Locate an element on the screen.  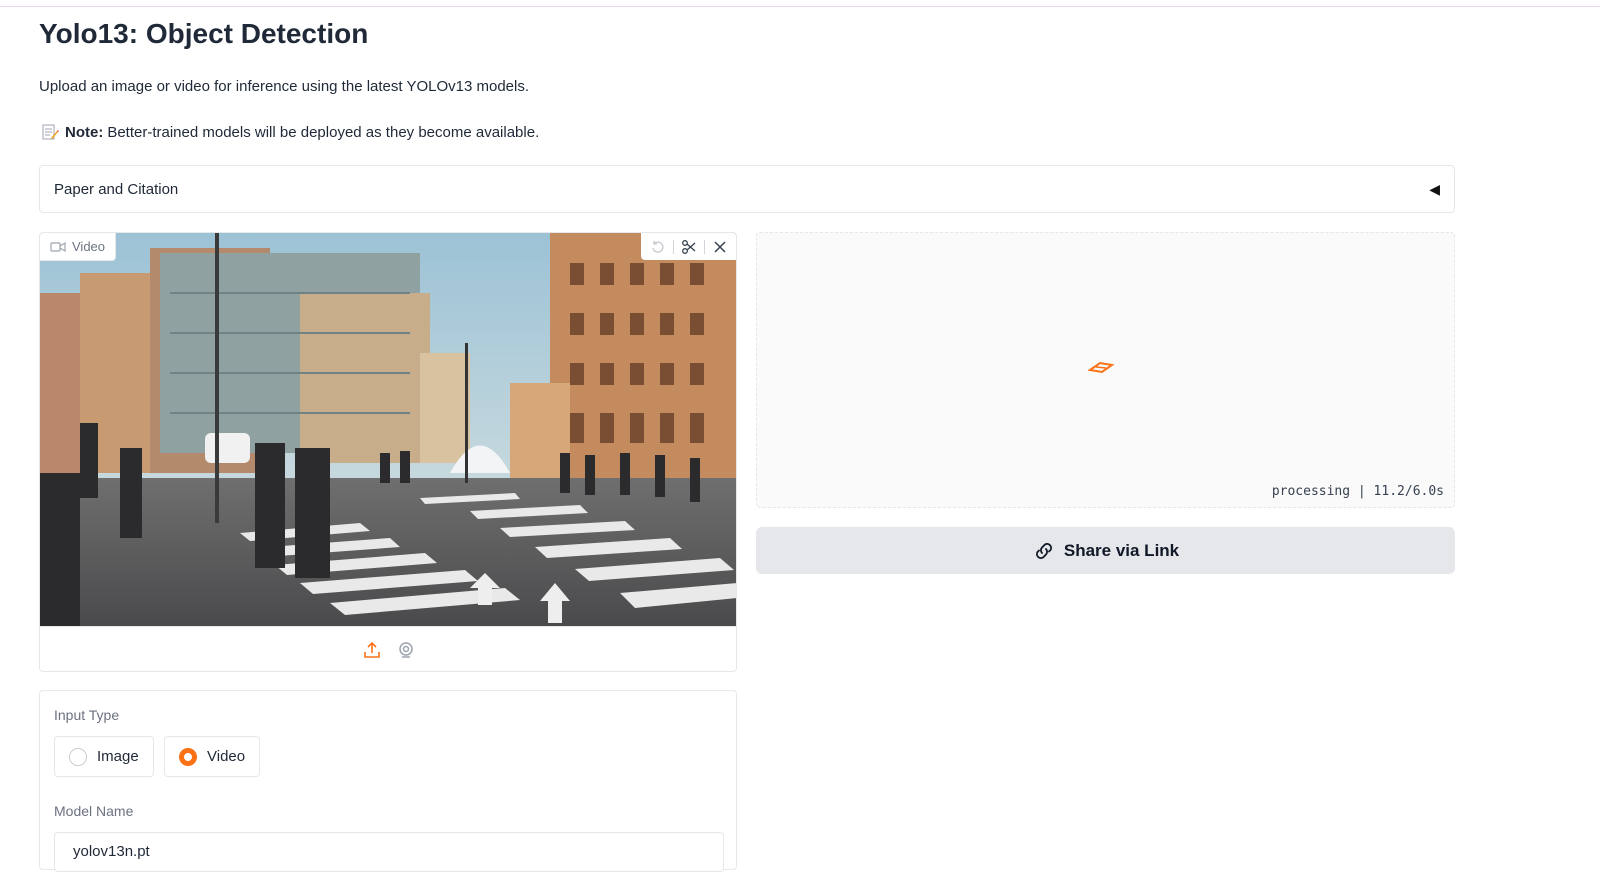
paper-citation-accordion: Paper and Citation ◀ is located at coordinates (747, 189).